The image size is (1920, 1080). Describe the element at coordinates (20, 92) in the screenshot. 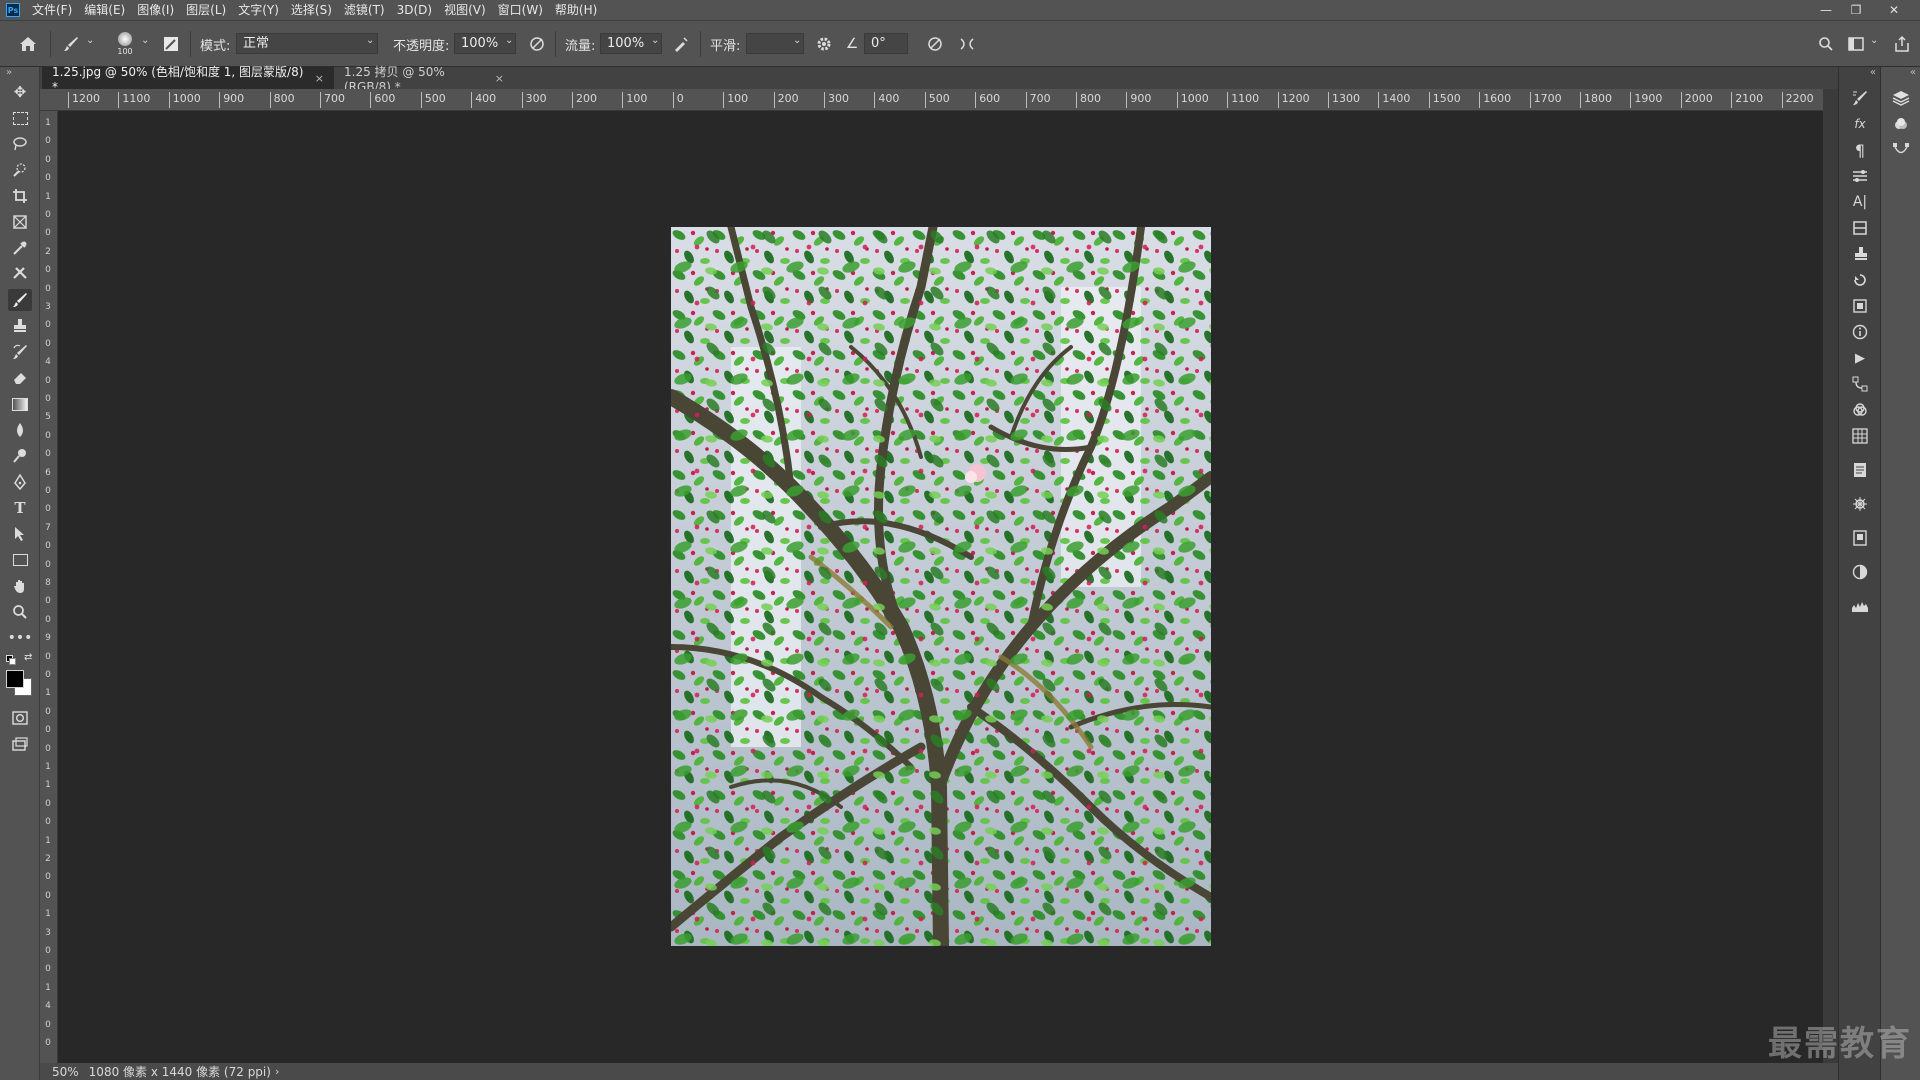

I see `move-tool-icon: ✥` at that location.